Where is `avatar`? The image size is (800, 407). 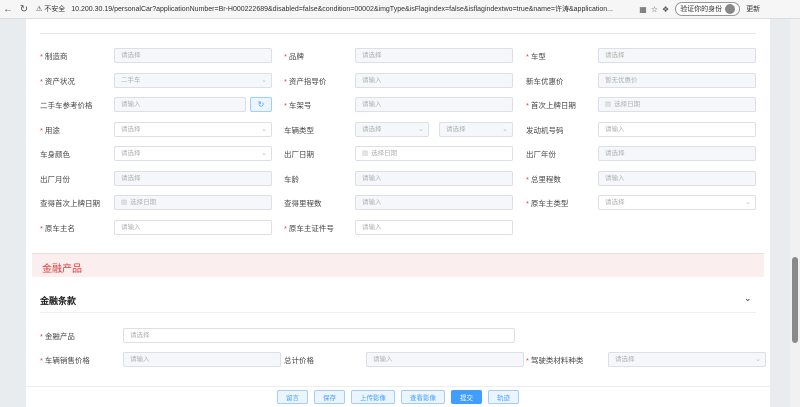
avatar is located at coordinates (730, 9).